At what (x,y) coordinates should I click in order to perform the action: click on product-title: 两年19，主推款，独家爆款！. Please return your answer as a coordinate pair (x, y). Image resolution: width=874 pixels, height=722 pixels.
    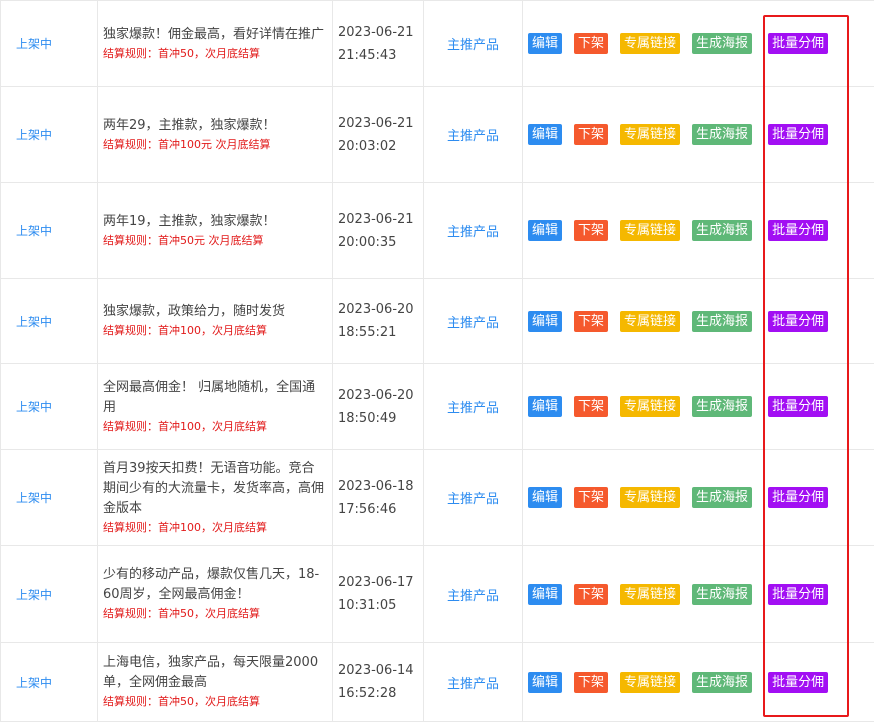
    Looking at the image, I should click on (215, 222).